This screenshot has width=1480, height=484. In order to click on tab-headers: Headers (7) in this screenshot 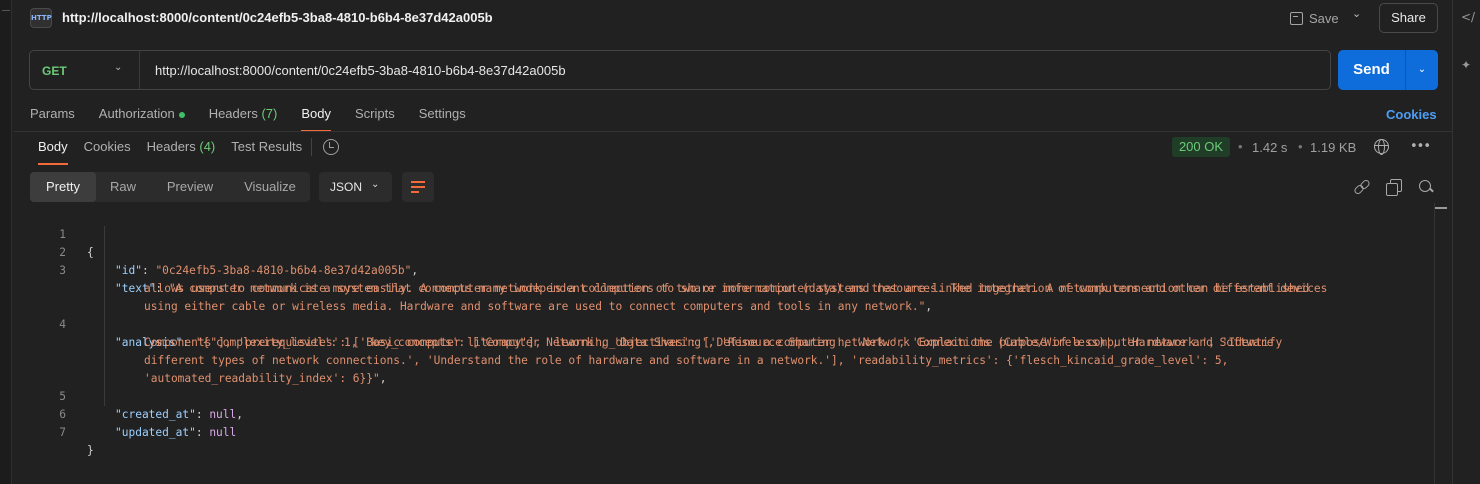, I will do `click(243, 118)`.